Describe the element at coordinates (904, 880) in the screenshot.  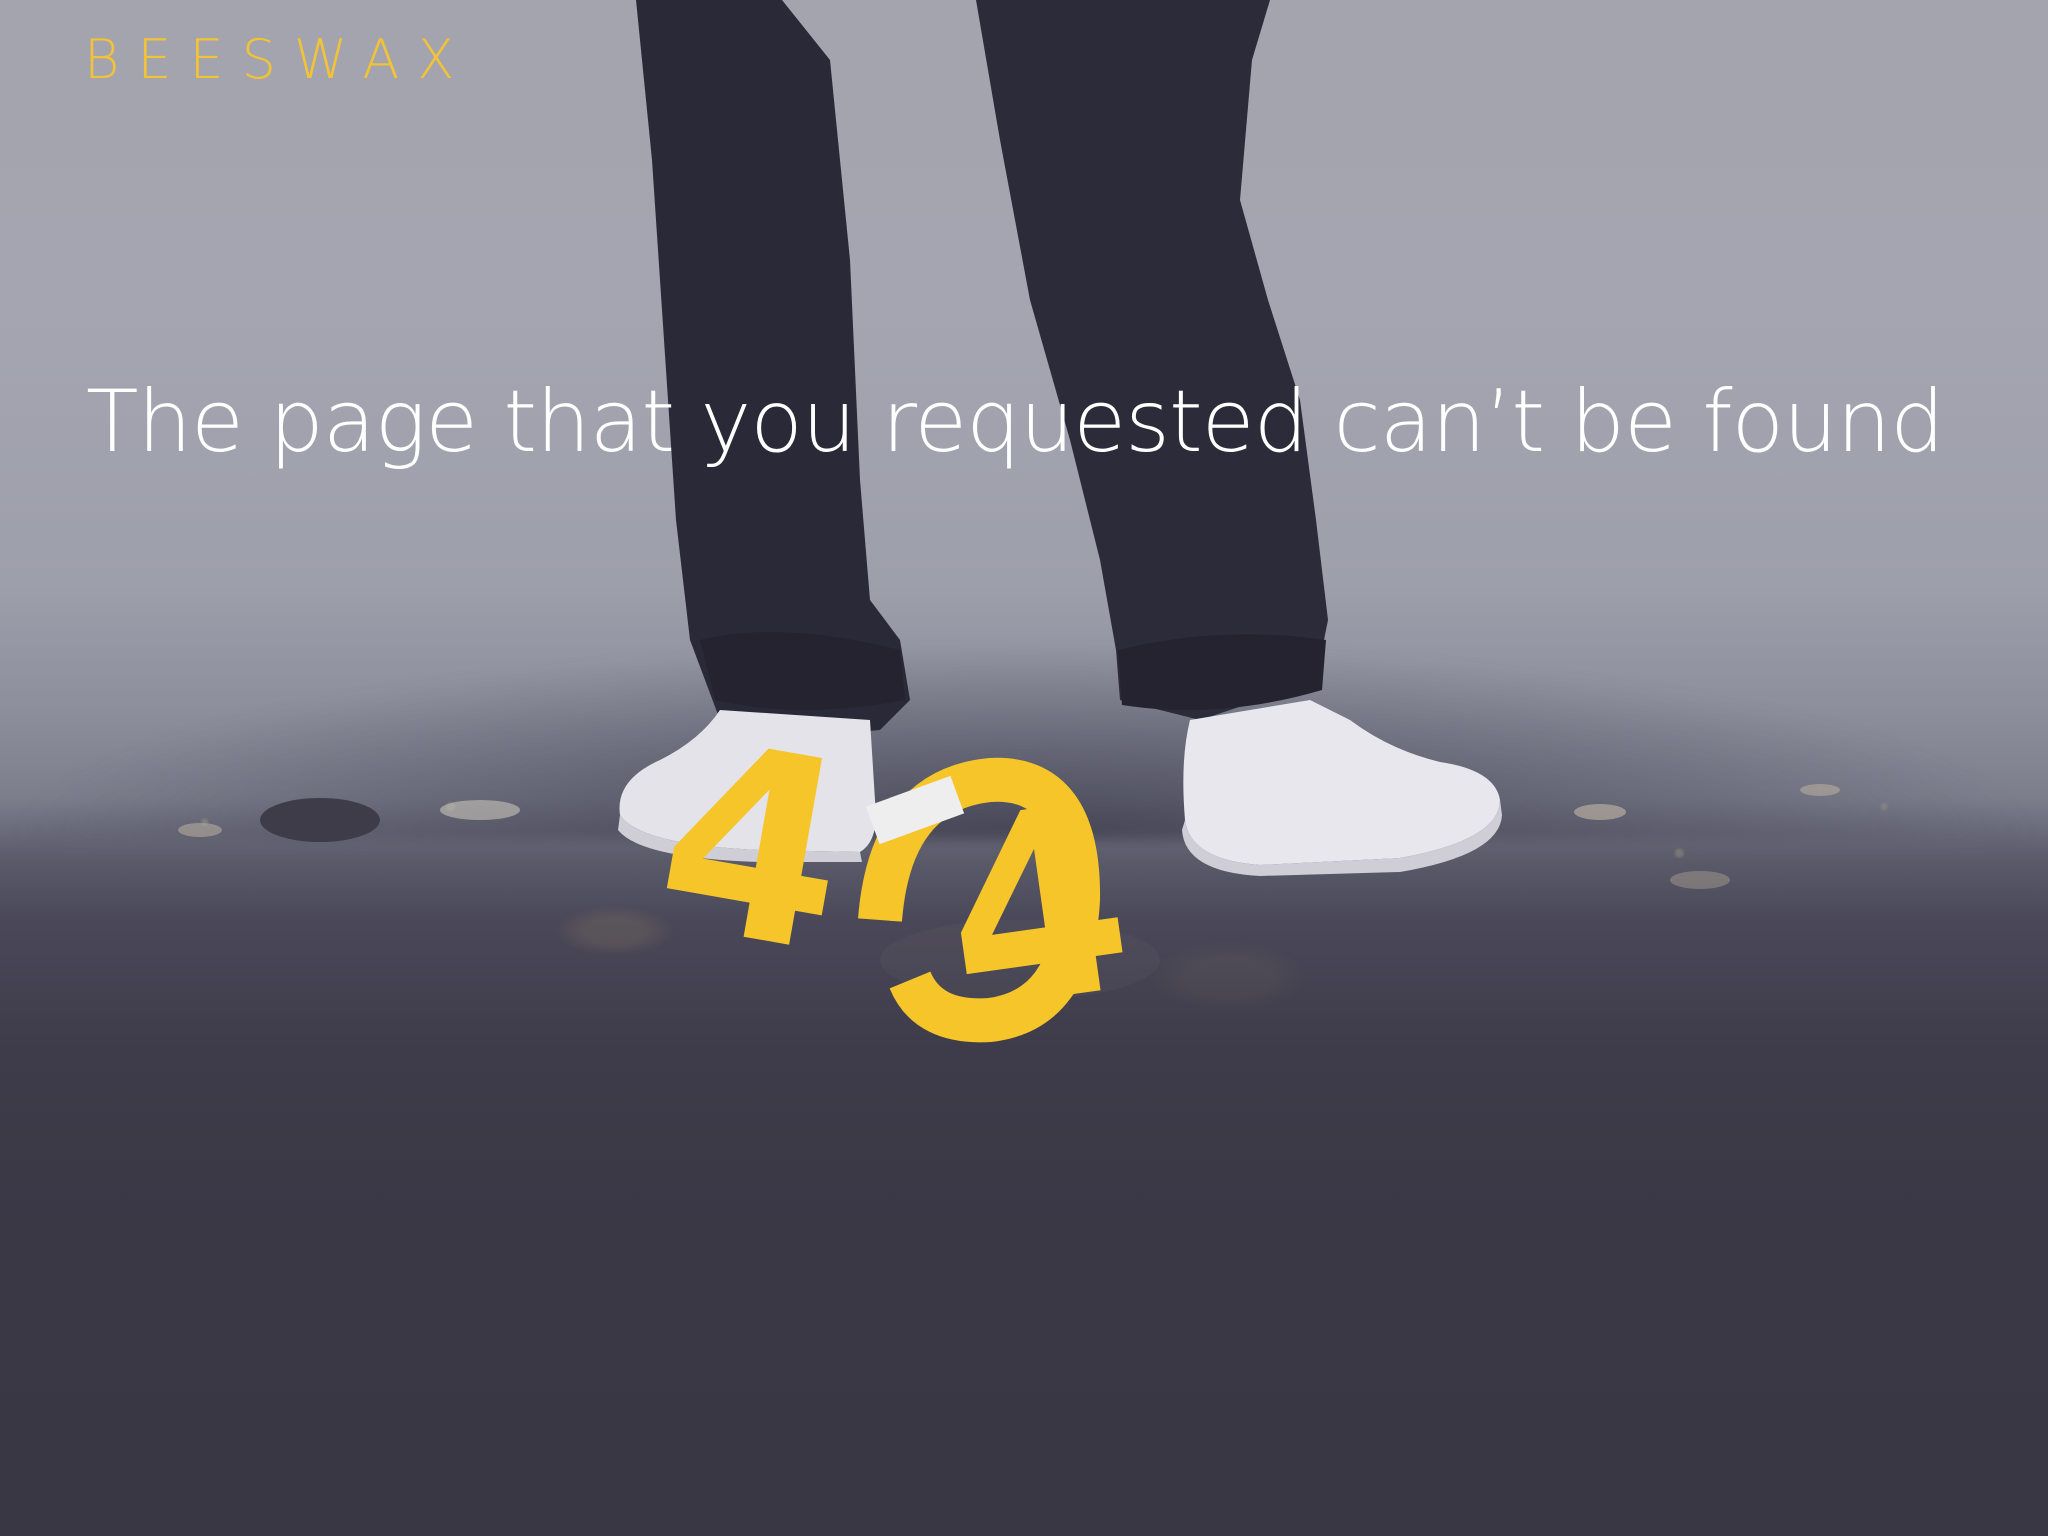
I see `error-code-404: 4 4` at that location.